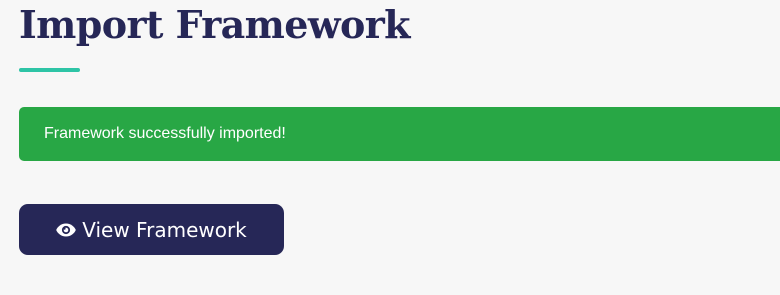 Image resolution: width=780 pixels, height=295 pixels. I want to click on page-title: Import Framework, so click(214, 24).